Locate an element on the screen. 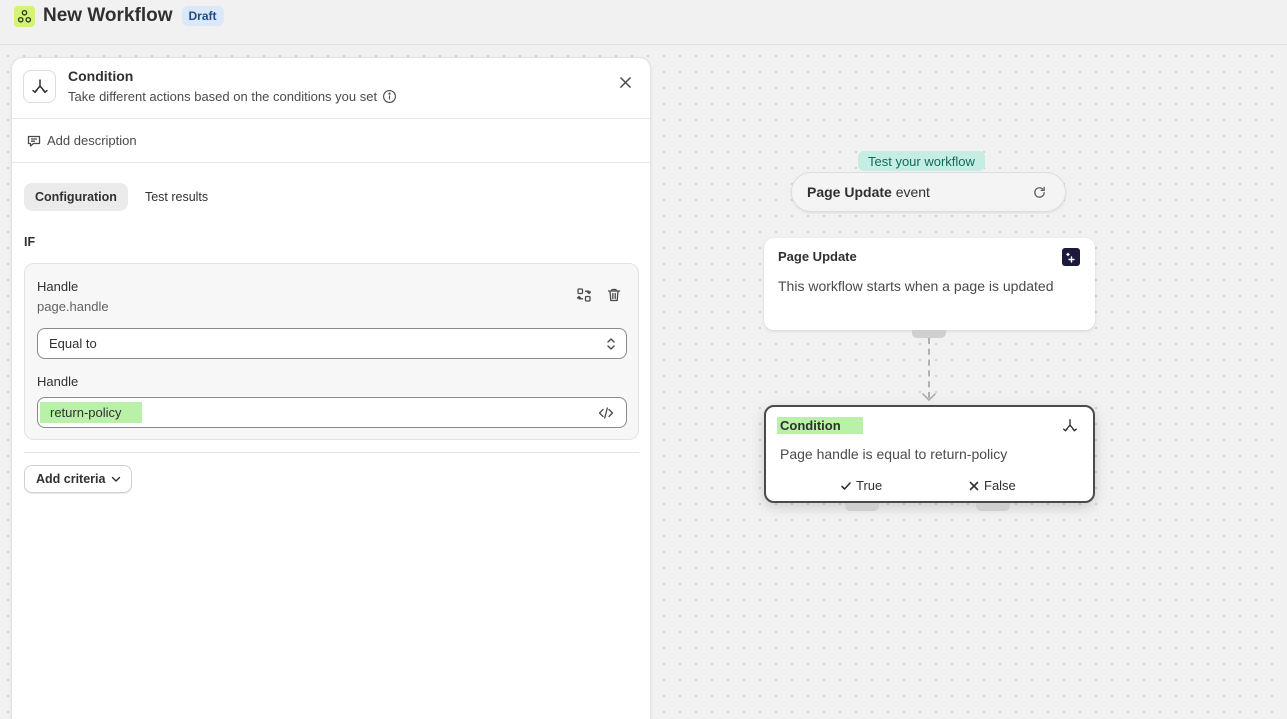  true-branch: True is located at coordinates (861, 485).